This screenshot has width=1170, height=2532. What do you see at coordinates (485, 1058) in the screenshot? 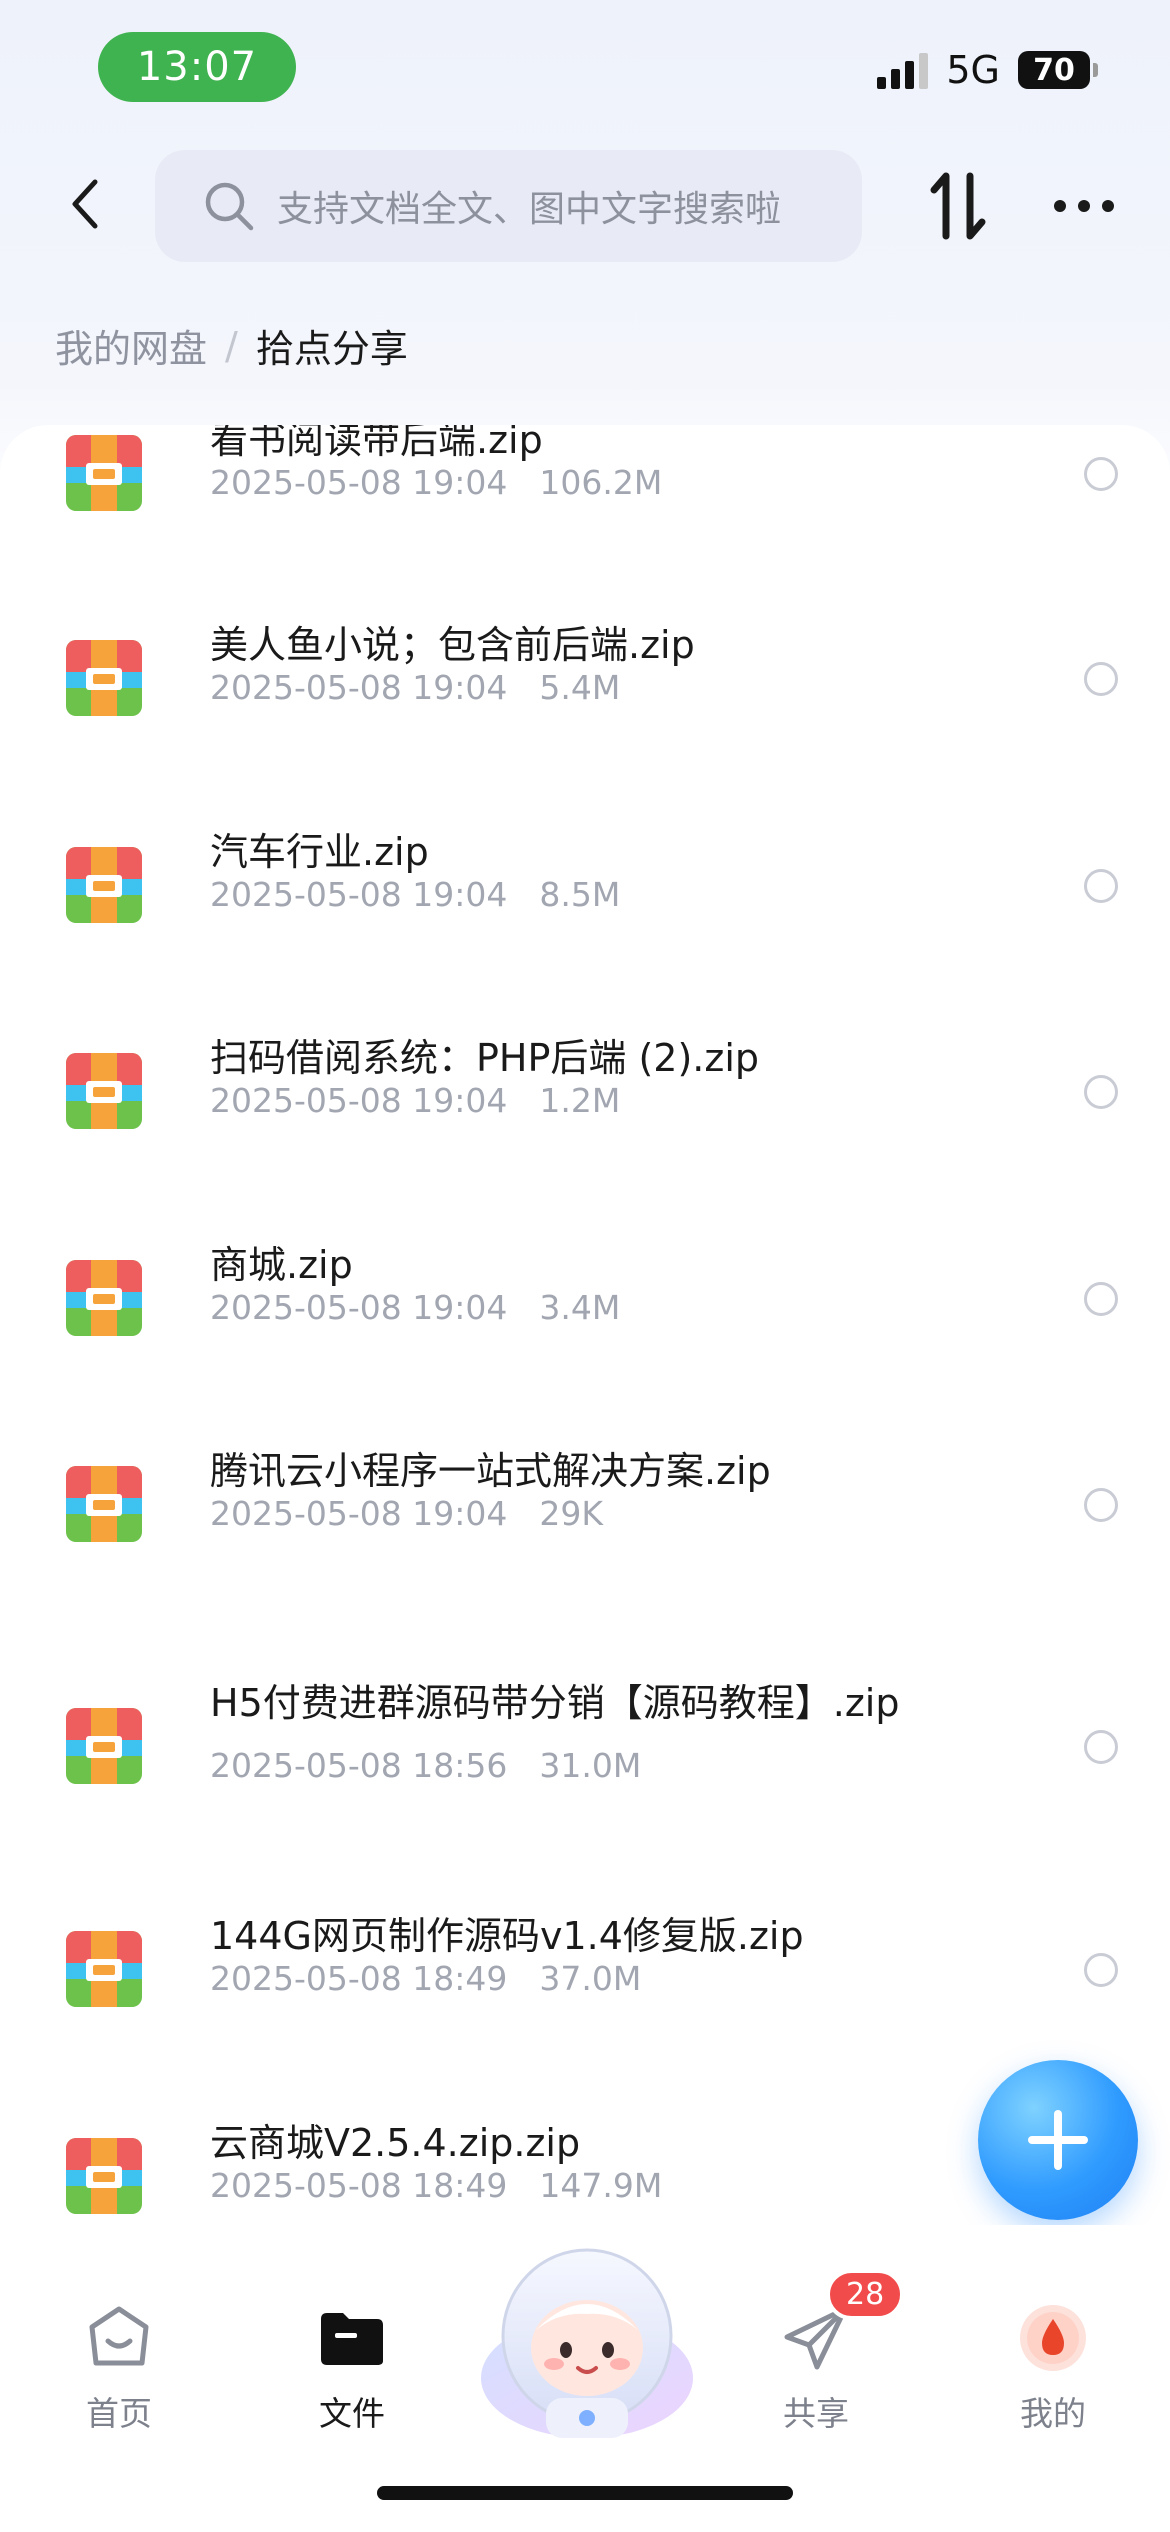
I see `file-name: 扫码借阅系统：PHP后端 (2).zip` at bounding box center [485, 1058].